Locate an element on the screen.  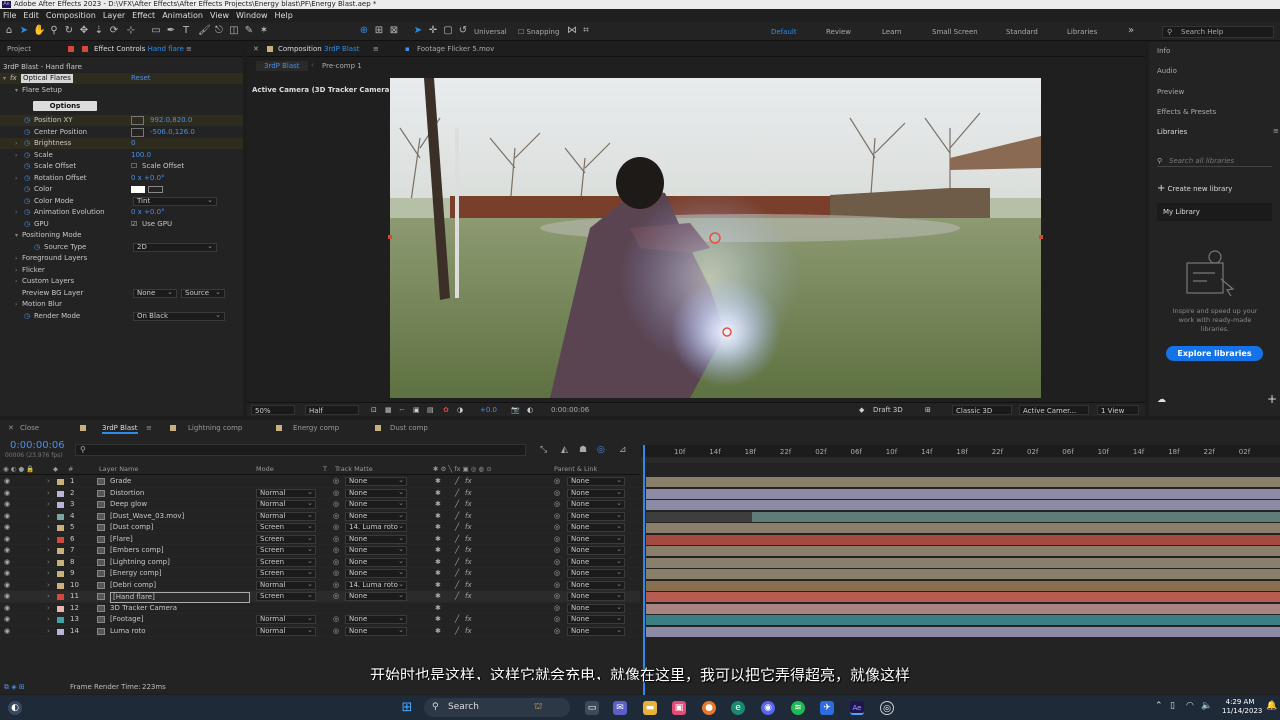
layer-name: Luma roto is located at coordinates (128, 632).